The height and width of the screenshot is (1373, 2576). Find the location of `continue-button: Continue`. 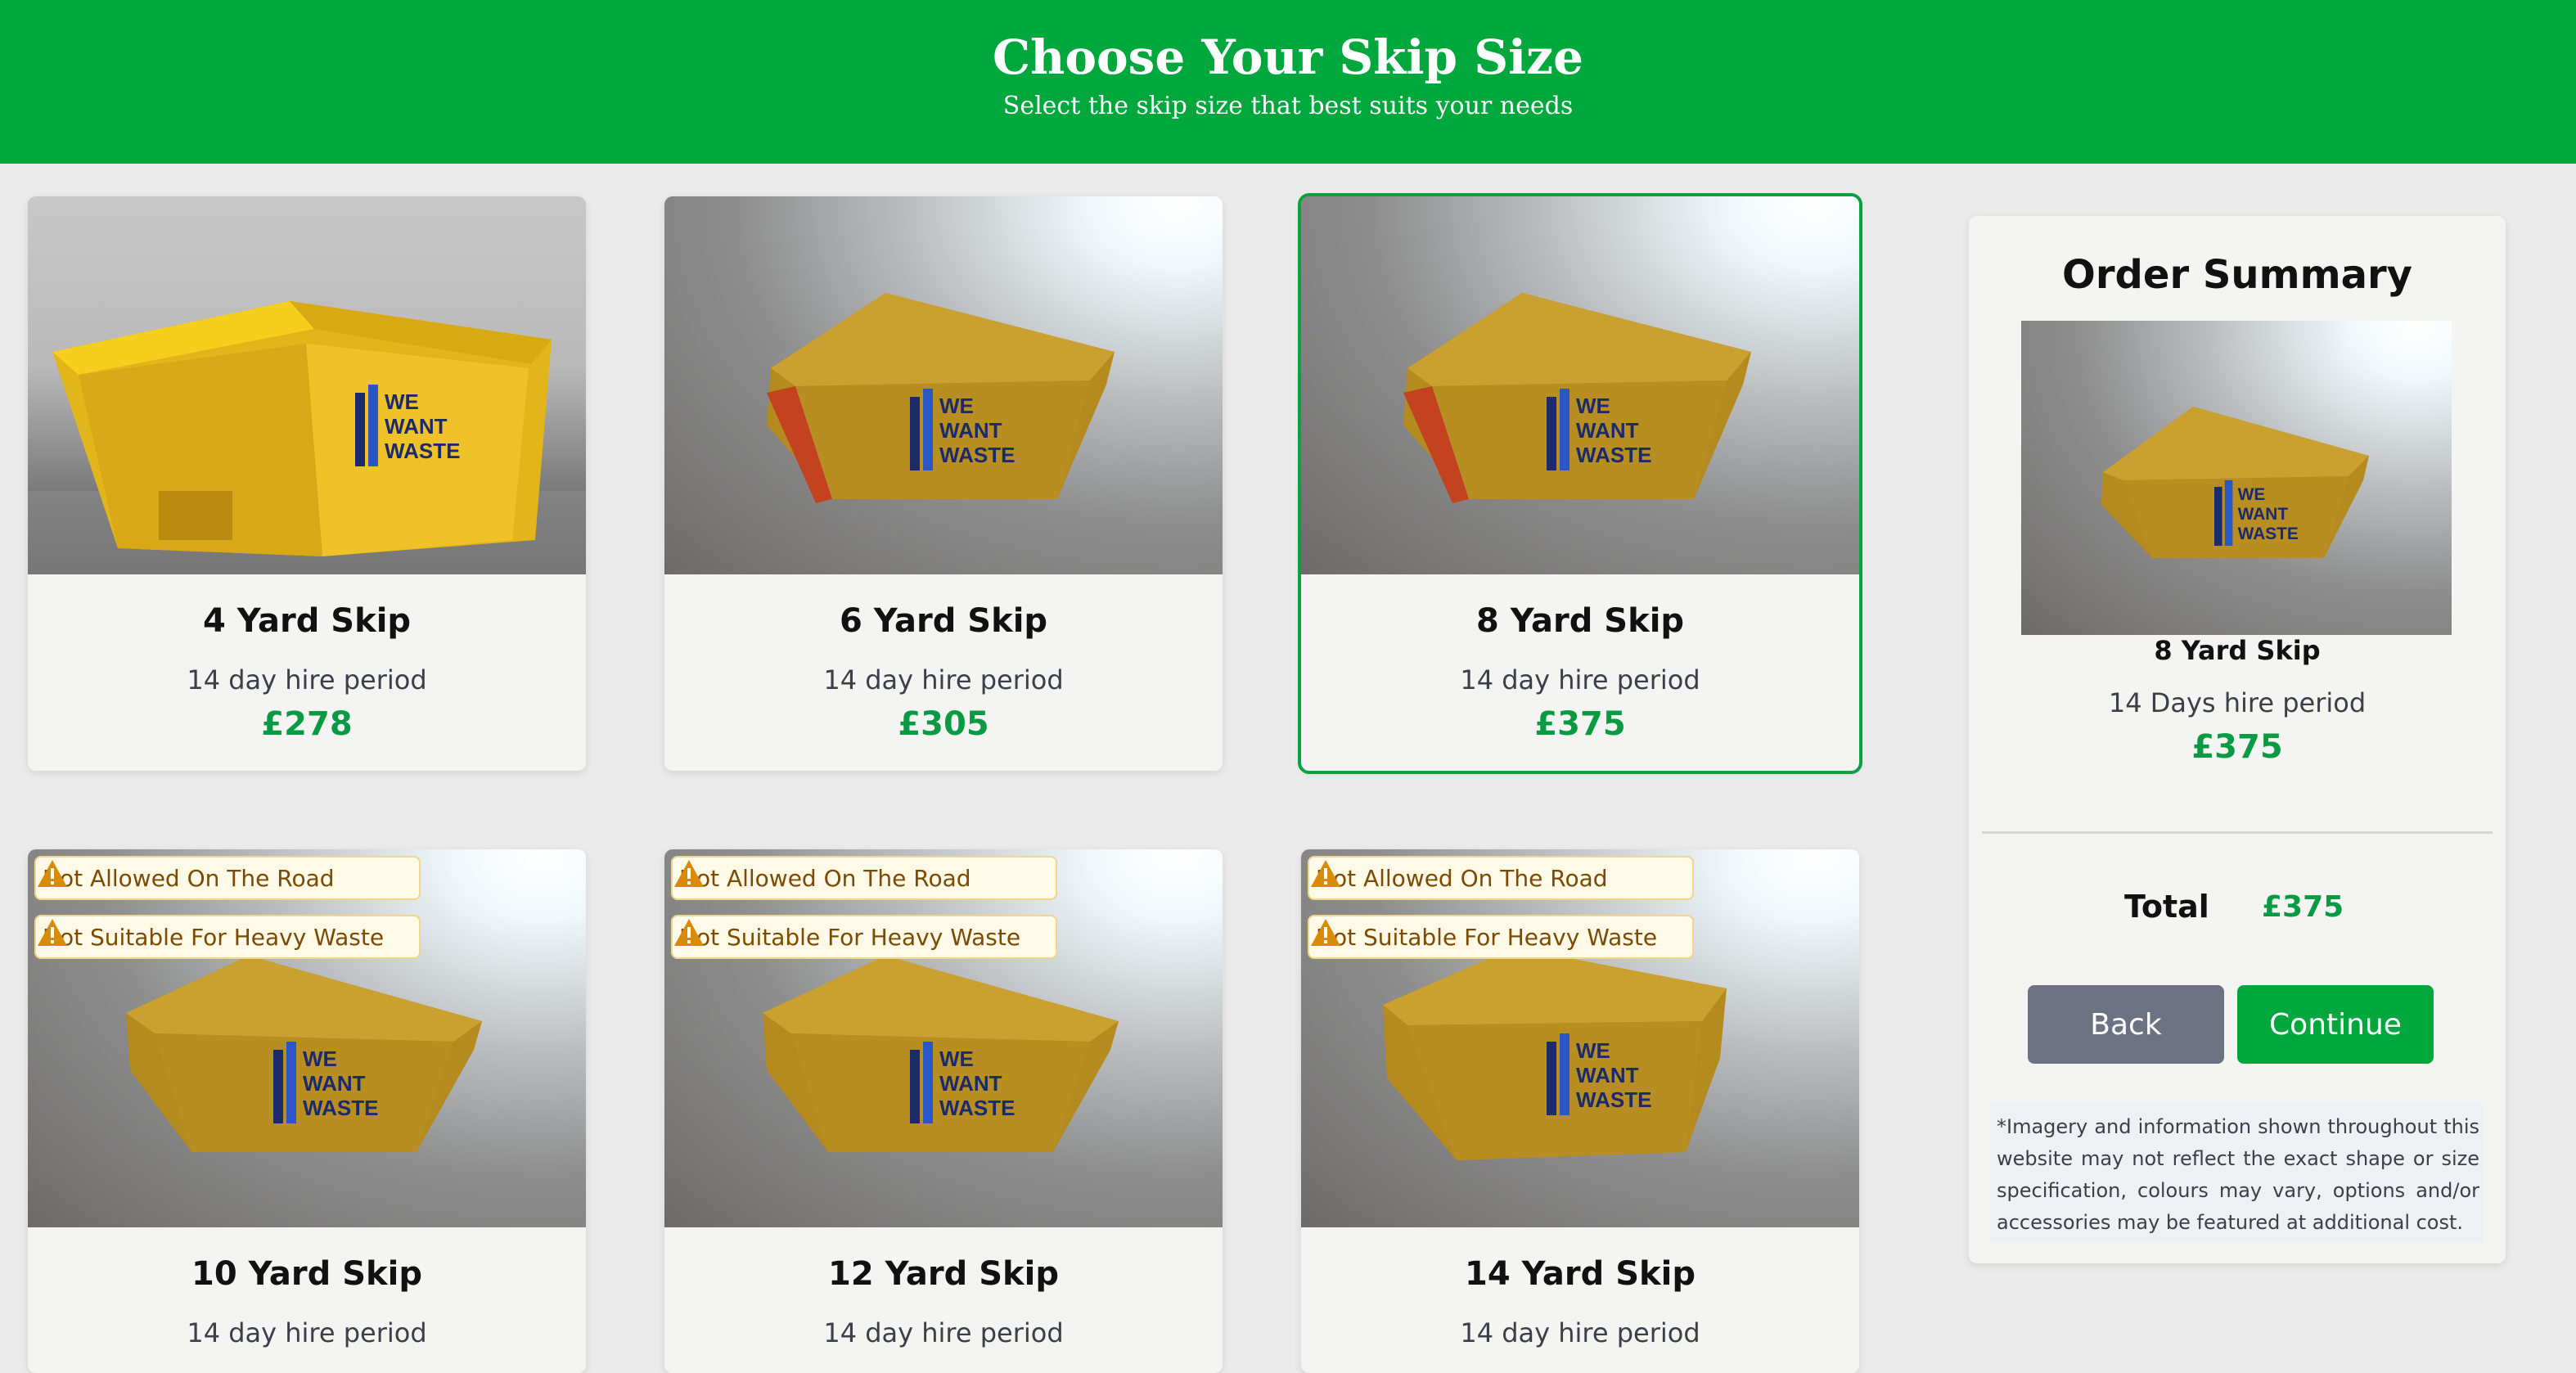

continue-button: Continue is located at coordinates (2335, 1024).